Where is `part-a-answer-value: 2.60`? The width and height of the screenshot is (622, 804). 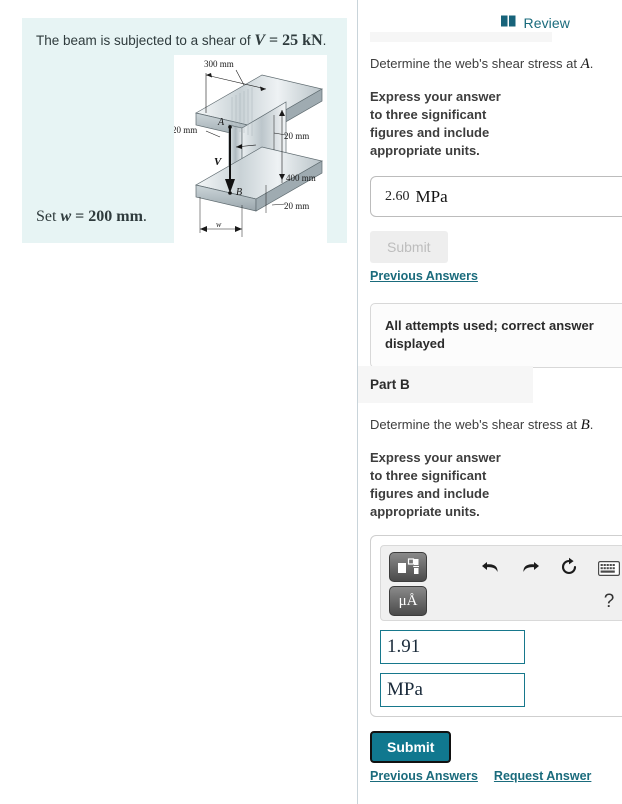
part-a-answer-value: 2.60 is located at coordinates (397, 196).